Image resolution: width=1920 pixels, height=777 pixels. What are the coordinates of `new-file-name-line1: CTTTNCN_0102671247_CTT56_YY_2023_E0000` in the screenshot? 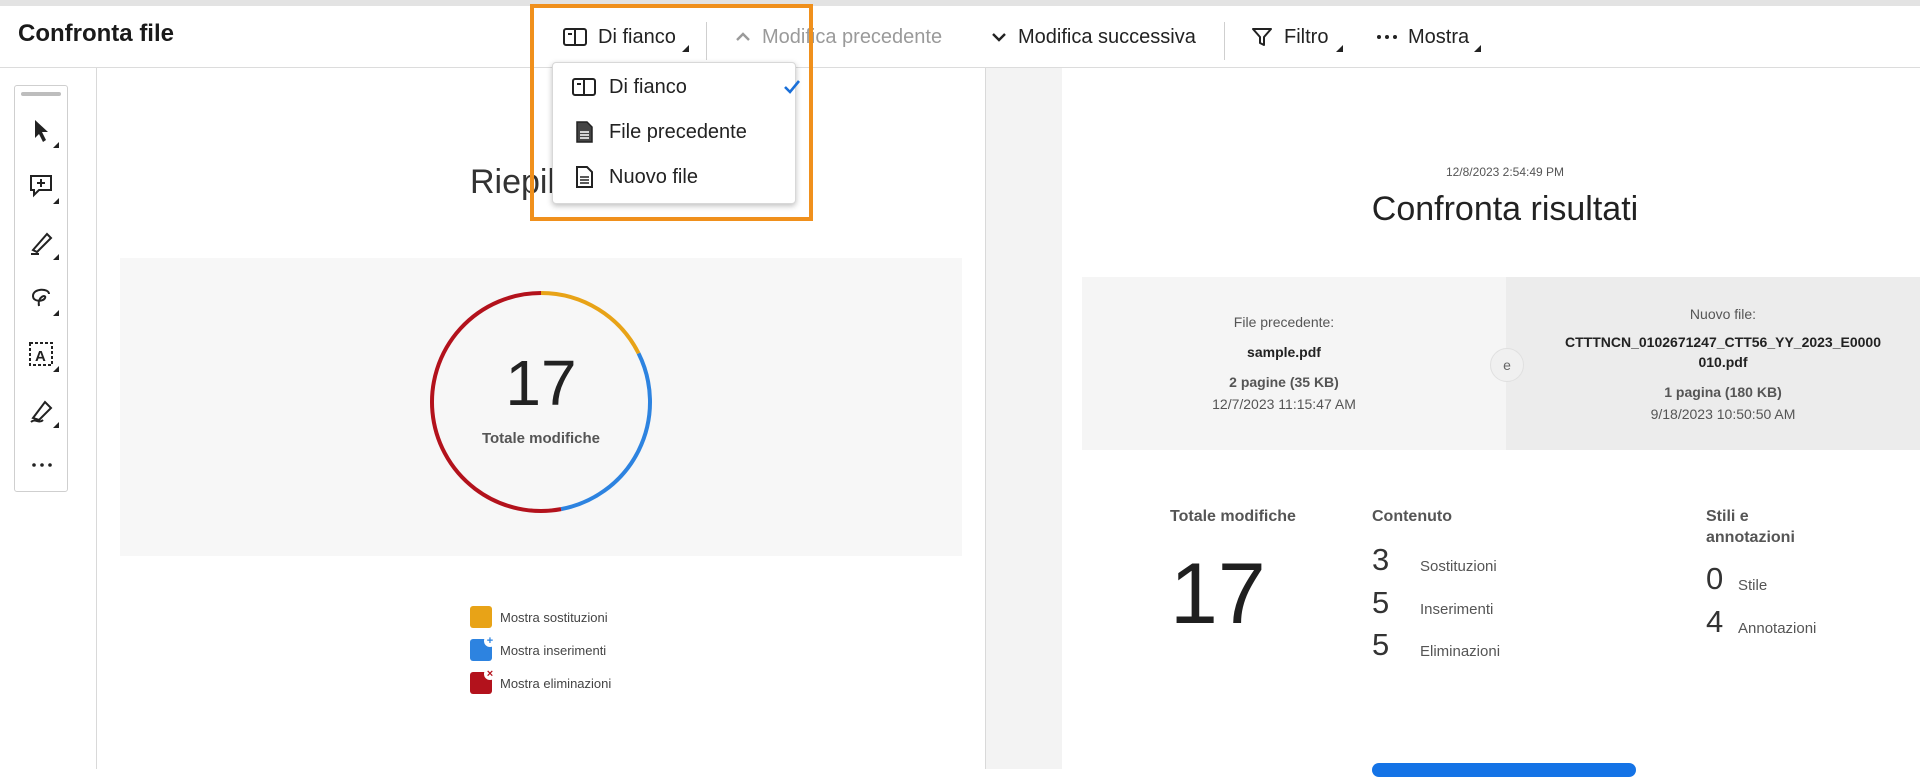 It's located at (1723, 342).